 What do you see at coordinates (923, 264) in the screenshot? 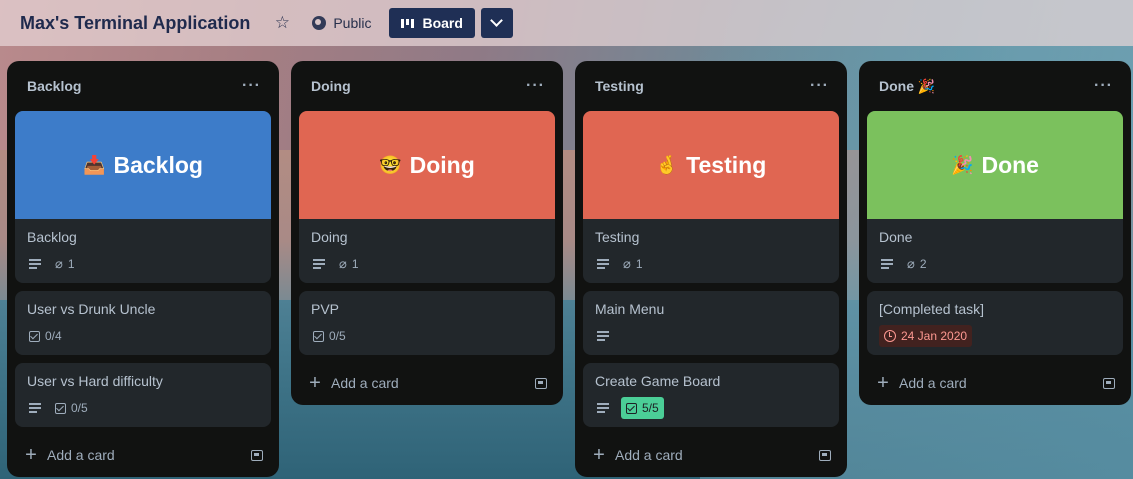
I see `attachment-count: 2` at bounding box center [923, 264].